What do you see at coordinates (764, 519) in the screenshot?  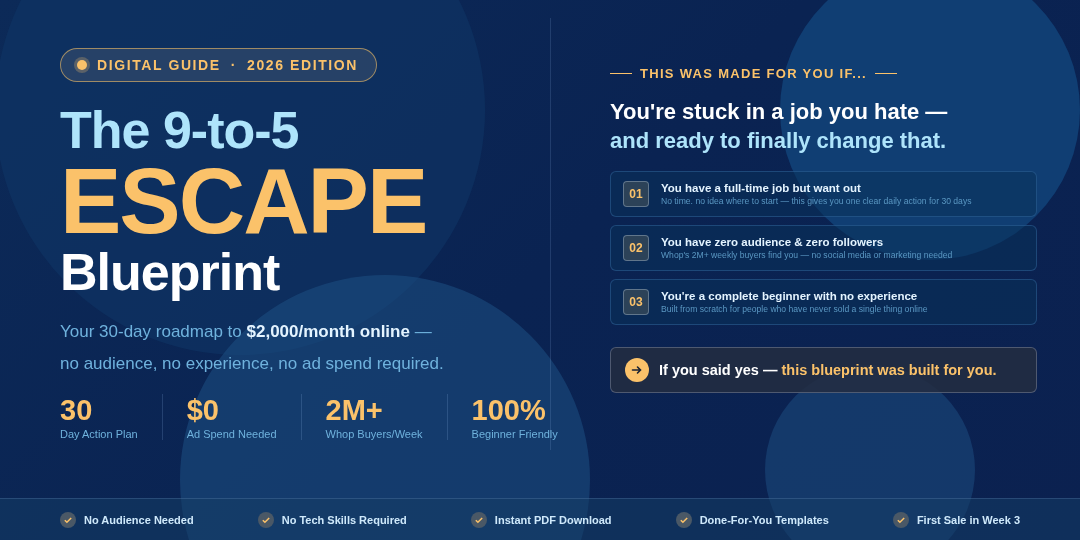 I see `feature-label: Done-For-You Templates` at bounding box center [764, 519].